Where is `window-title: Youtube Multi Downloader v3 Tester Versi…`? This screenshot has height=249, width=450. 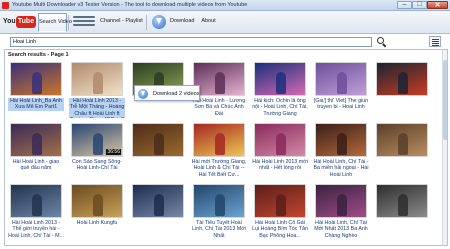 window-title: Youtube Multi Downloader v3 Tester Versi… is located at coordinates (130, 5).